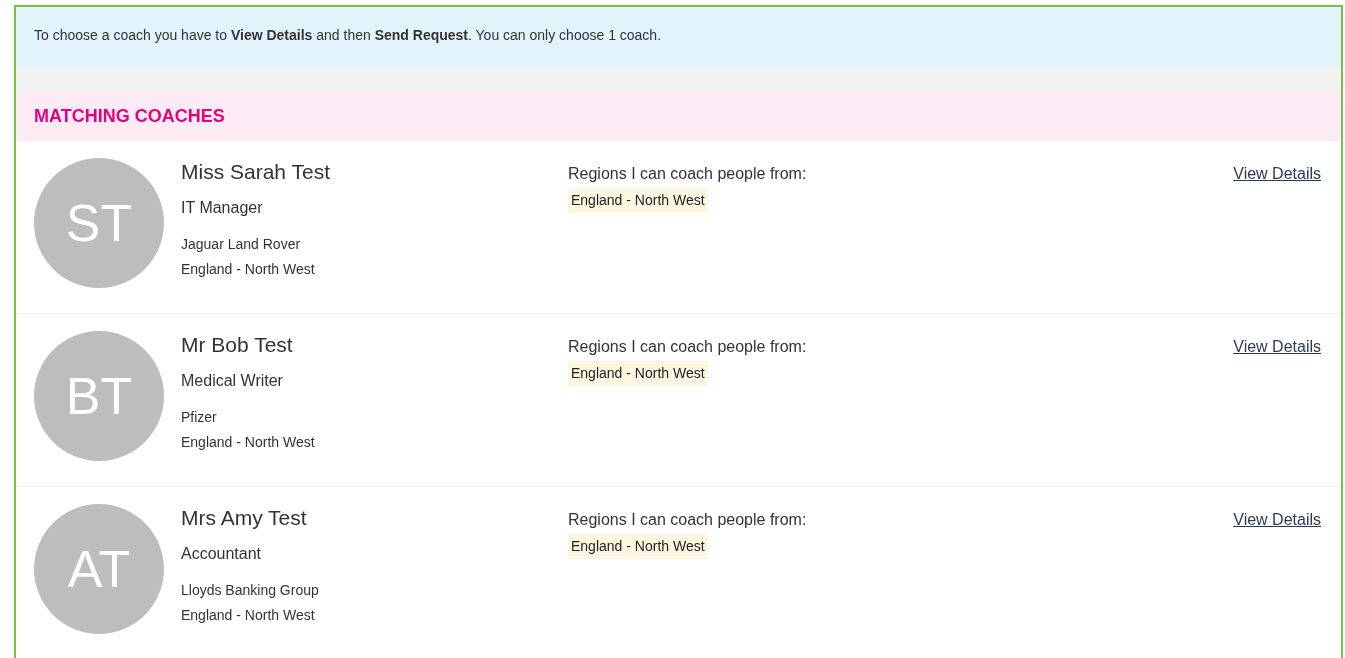 The image size is (1345, 658). What do you see at coordinates (99, 223) in the screenshot?
I see `avatar-initials: ST` at bounding box center [99, 223].